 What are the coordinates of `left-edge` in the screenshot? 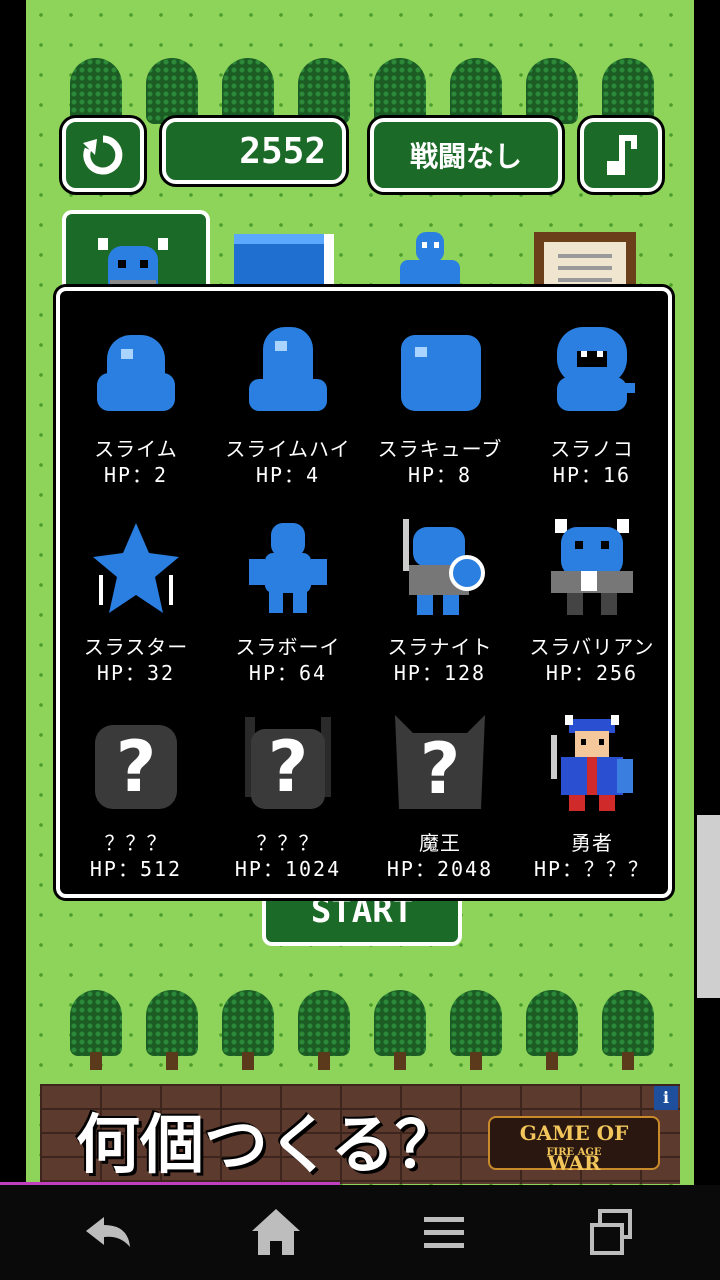 It's located at (13, 592).